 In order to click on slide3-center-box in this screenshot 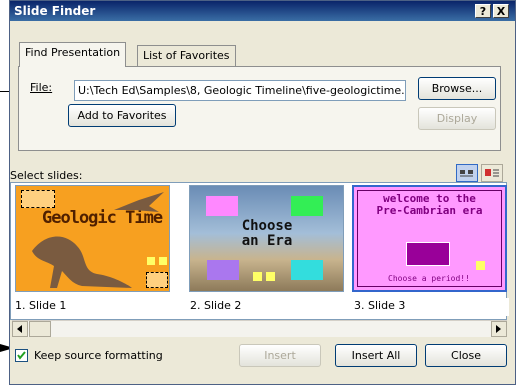, I will do `click(428, 254)`.